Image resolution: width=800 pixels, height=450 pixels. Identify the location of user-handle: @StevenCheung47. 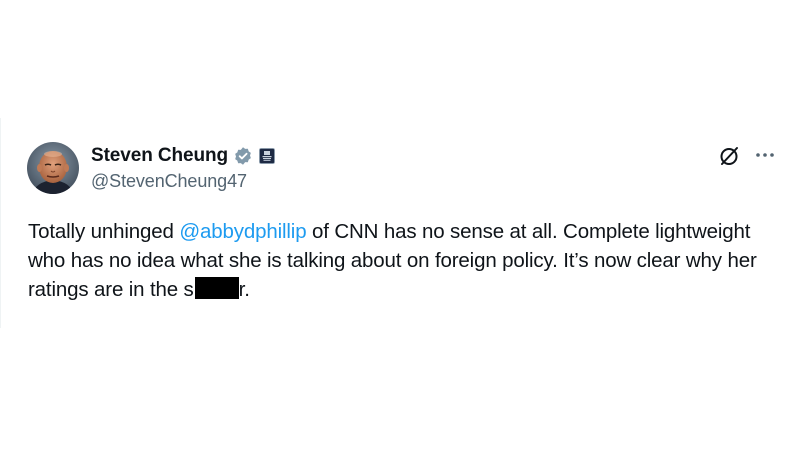
(183, 181).